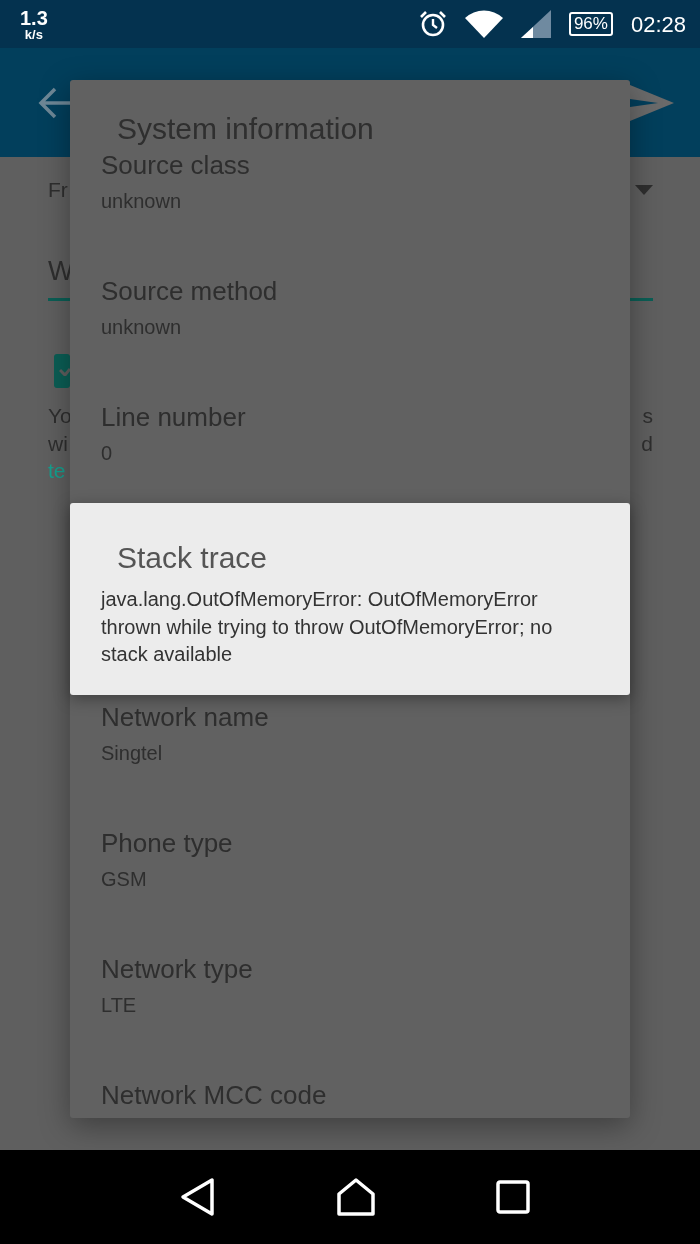  I want to click on recents-icon, so click(513, 1197).